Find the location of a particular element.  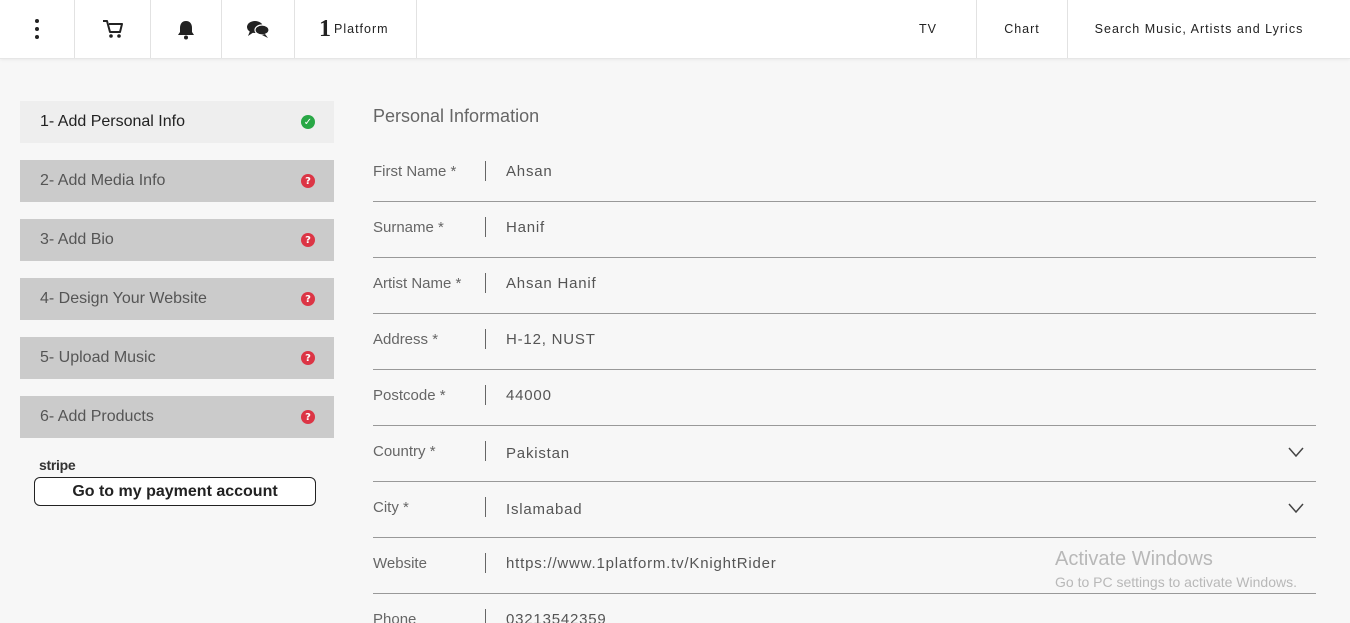

artist-name-field: Artist Name * Ahsan Hanif is located at coordinates (844, 293).